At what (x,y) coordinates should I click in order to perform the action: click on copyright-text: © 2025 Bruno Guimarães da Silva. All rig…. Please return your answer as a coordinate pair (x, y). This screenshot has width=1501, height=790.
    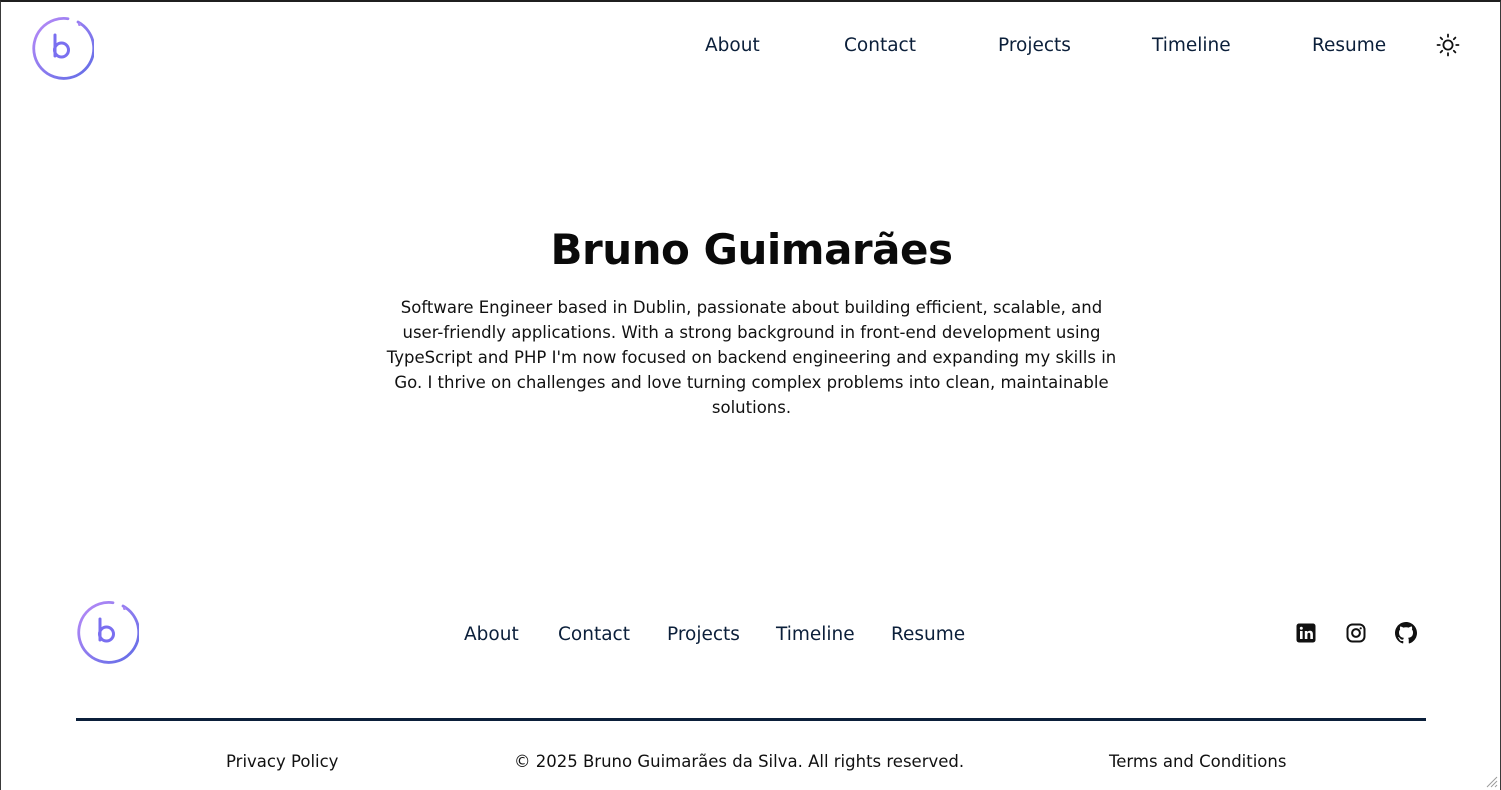
    Looking at the image, I should click on (739, 761).